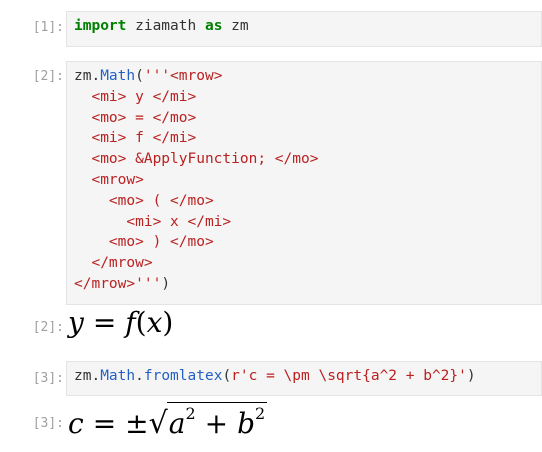  What do you see at coordinates (130, 322) in the screenshot?
I see `var-f: f` at bounding box center [130, 322].